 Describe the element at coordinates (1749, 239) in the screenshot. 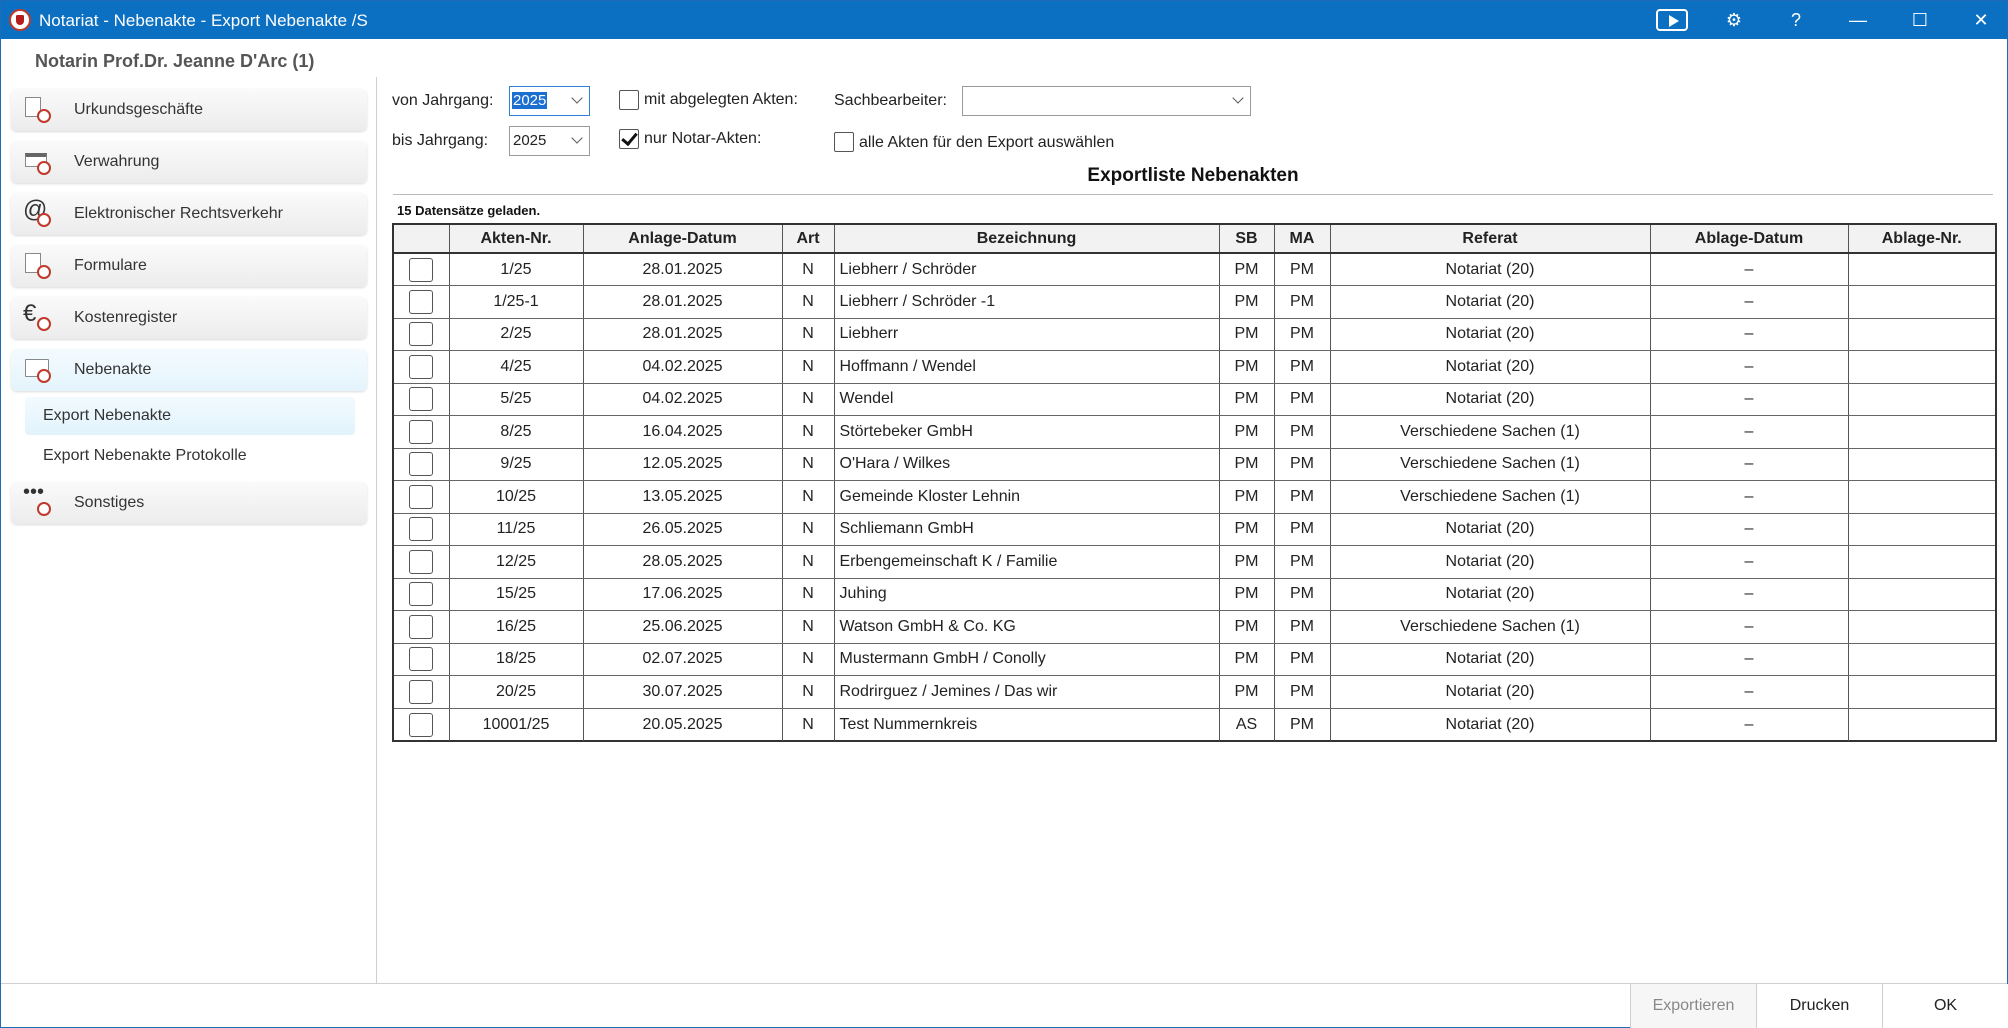

I see `column-header: Ablage-Datum` at that location.